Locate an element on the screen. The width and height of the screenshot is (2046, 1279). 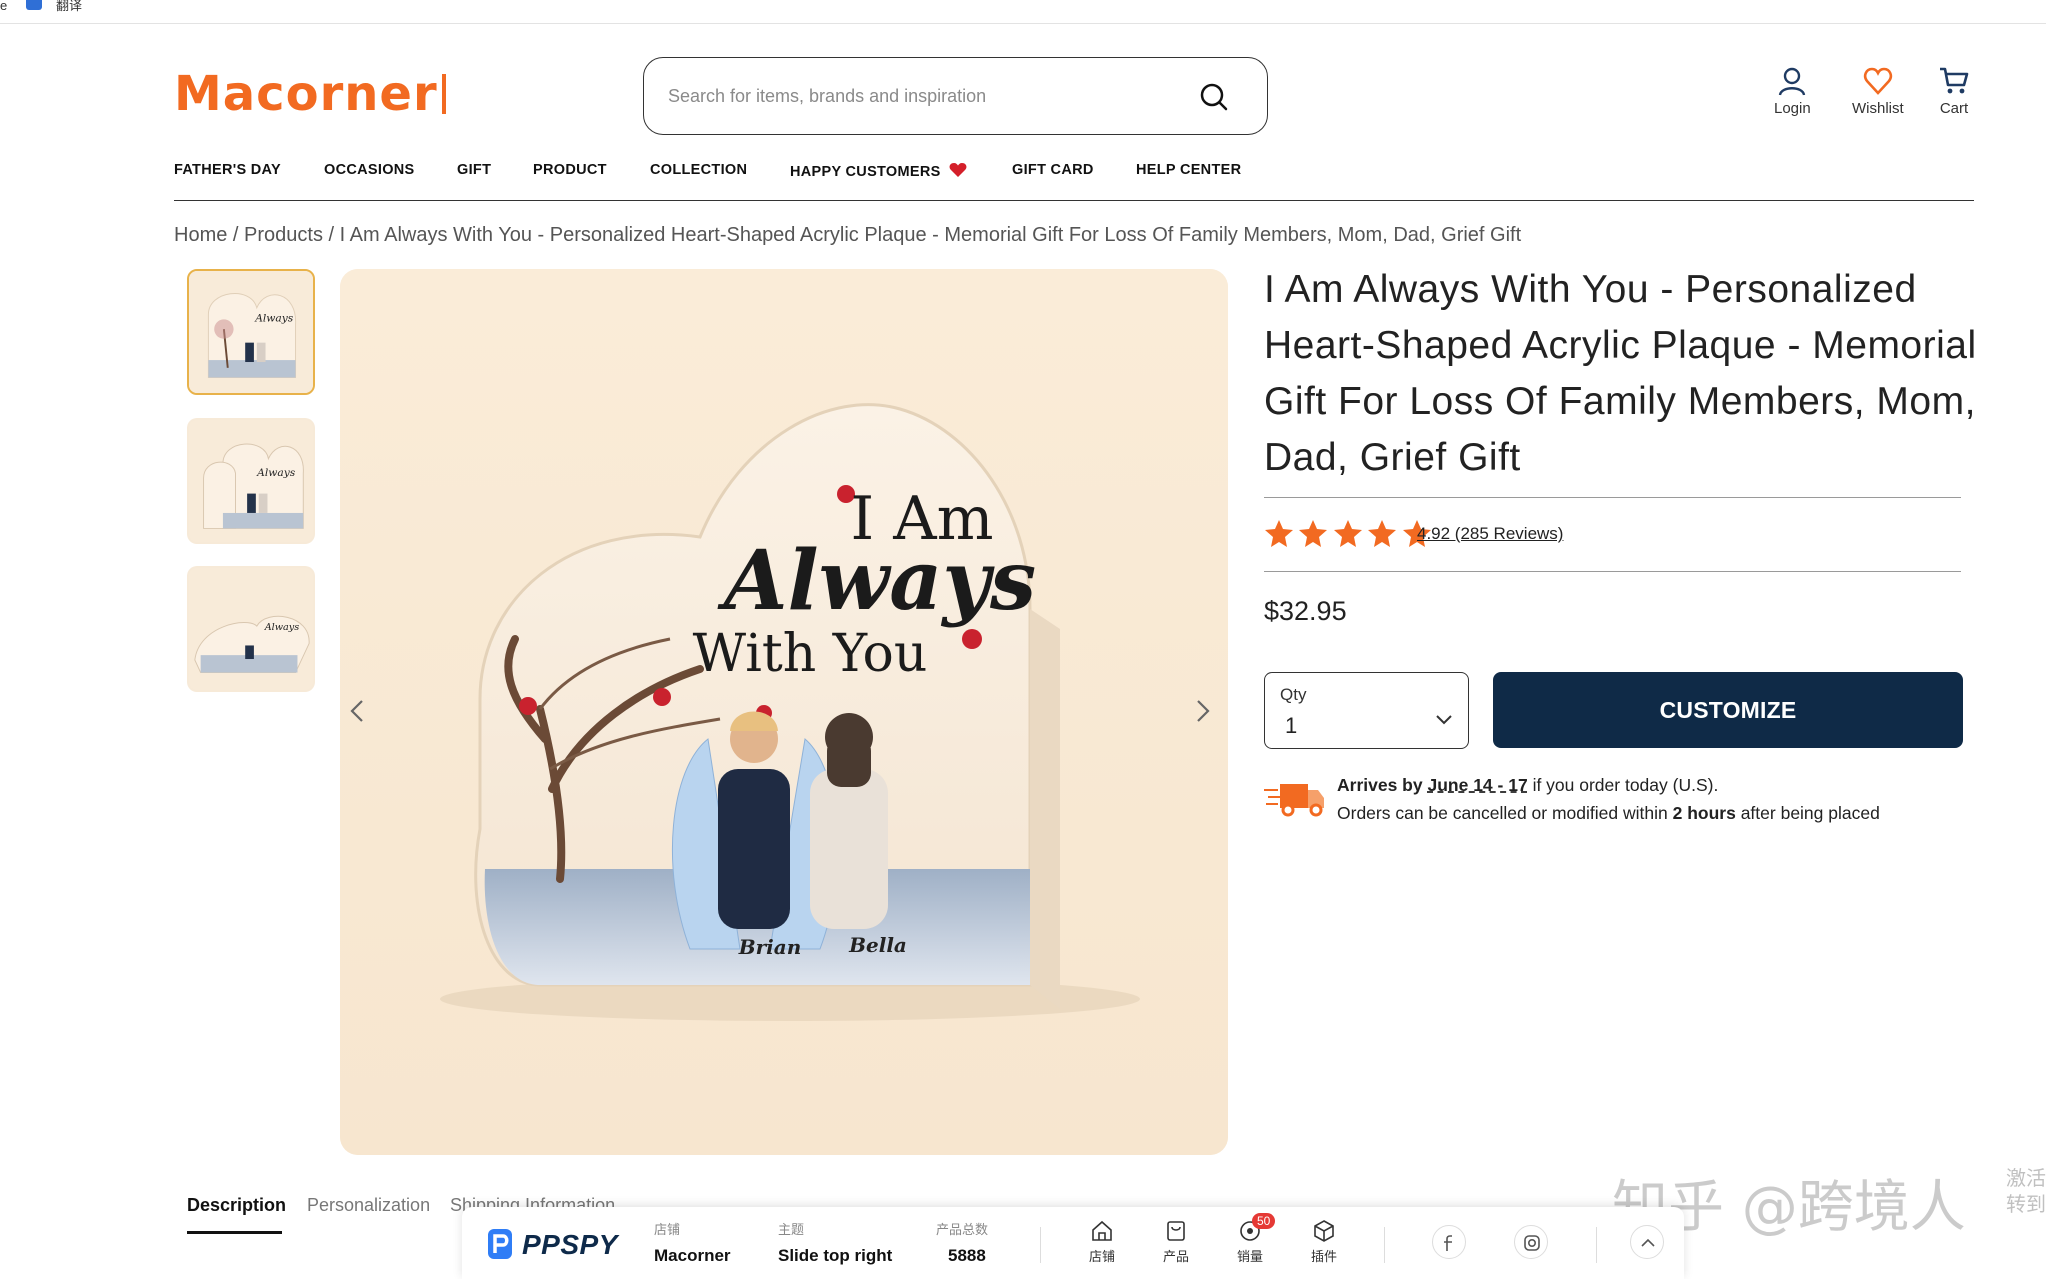
tab-description: Description is located at coordinates (236, 1205).